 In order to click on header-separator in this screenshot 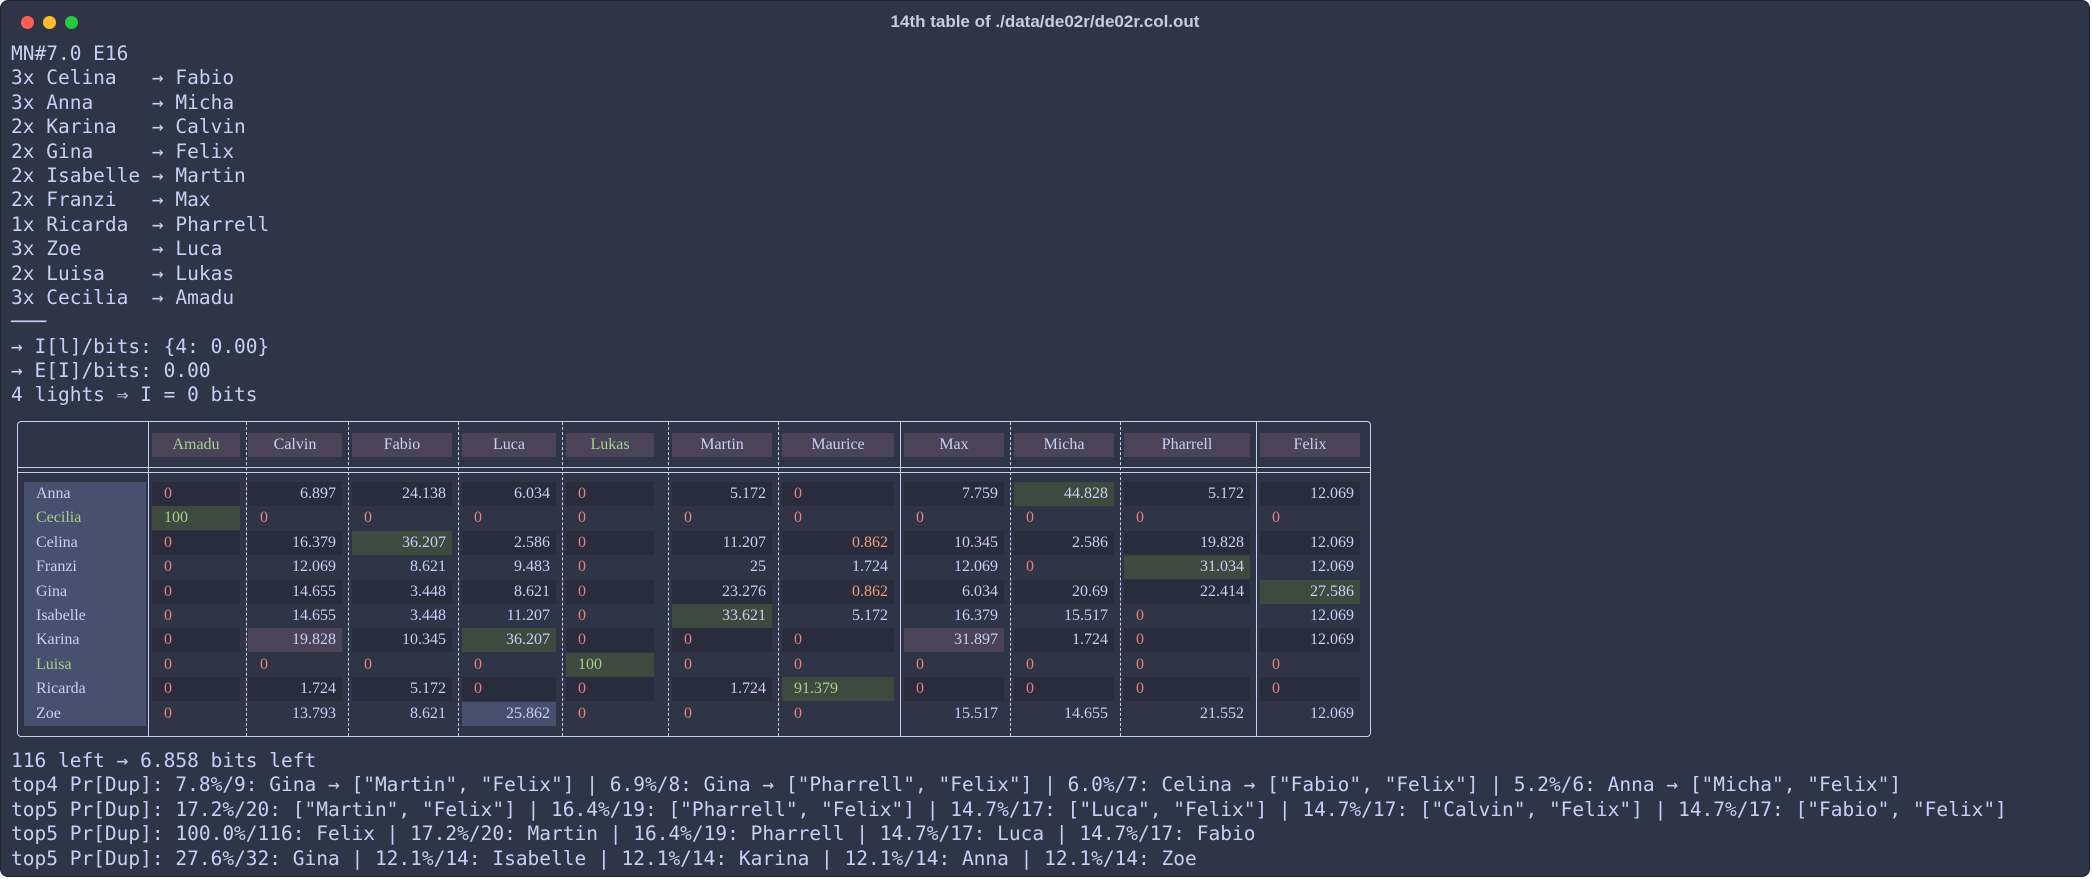, I will do `click(694, 472)`.